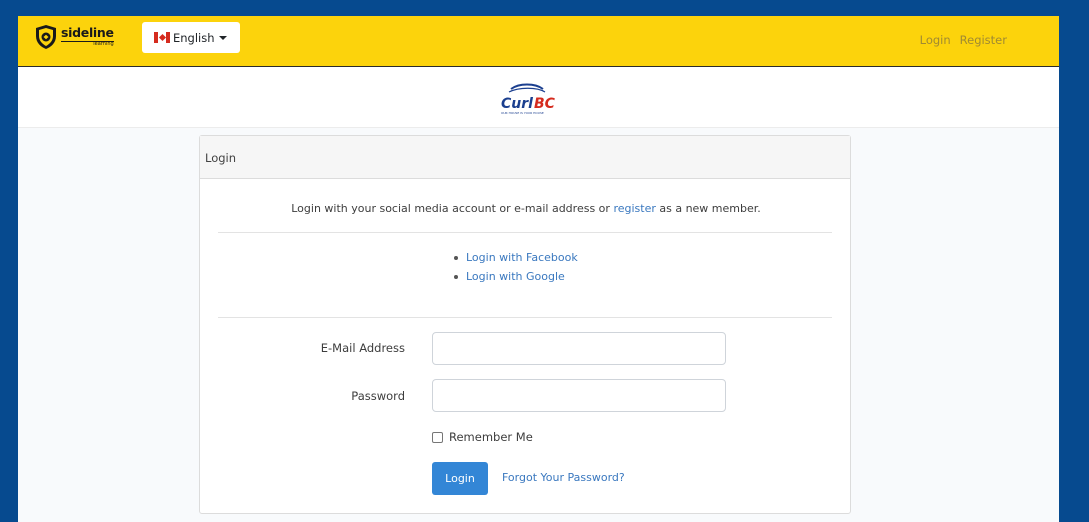 This screenshot has width=1089, height=522. I want to click on register-link: register, so click(634, 208).